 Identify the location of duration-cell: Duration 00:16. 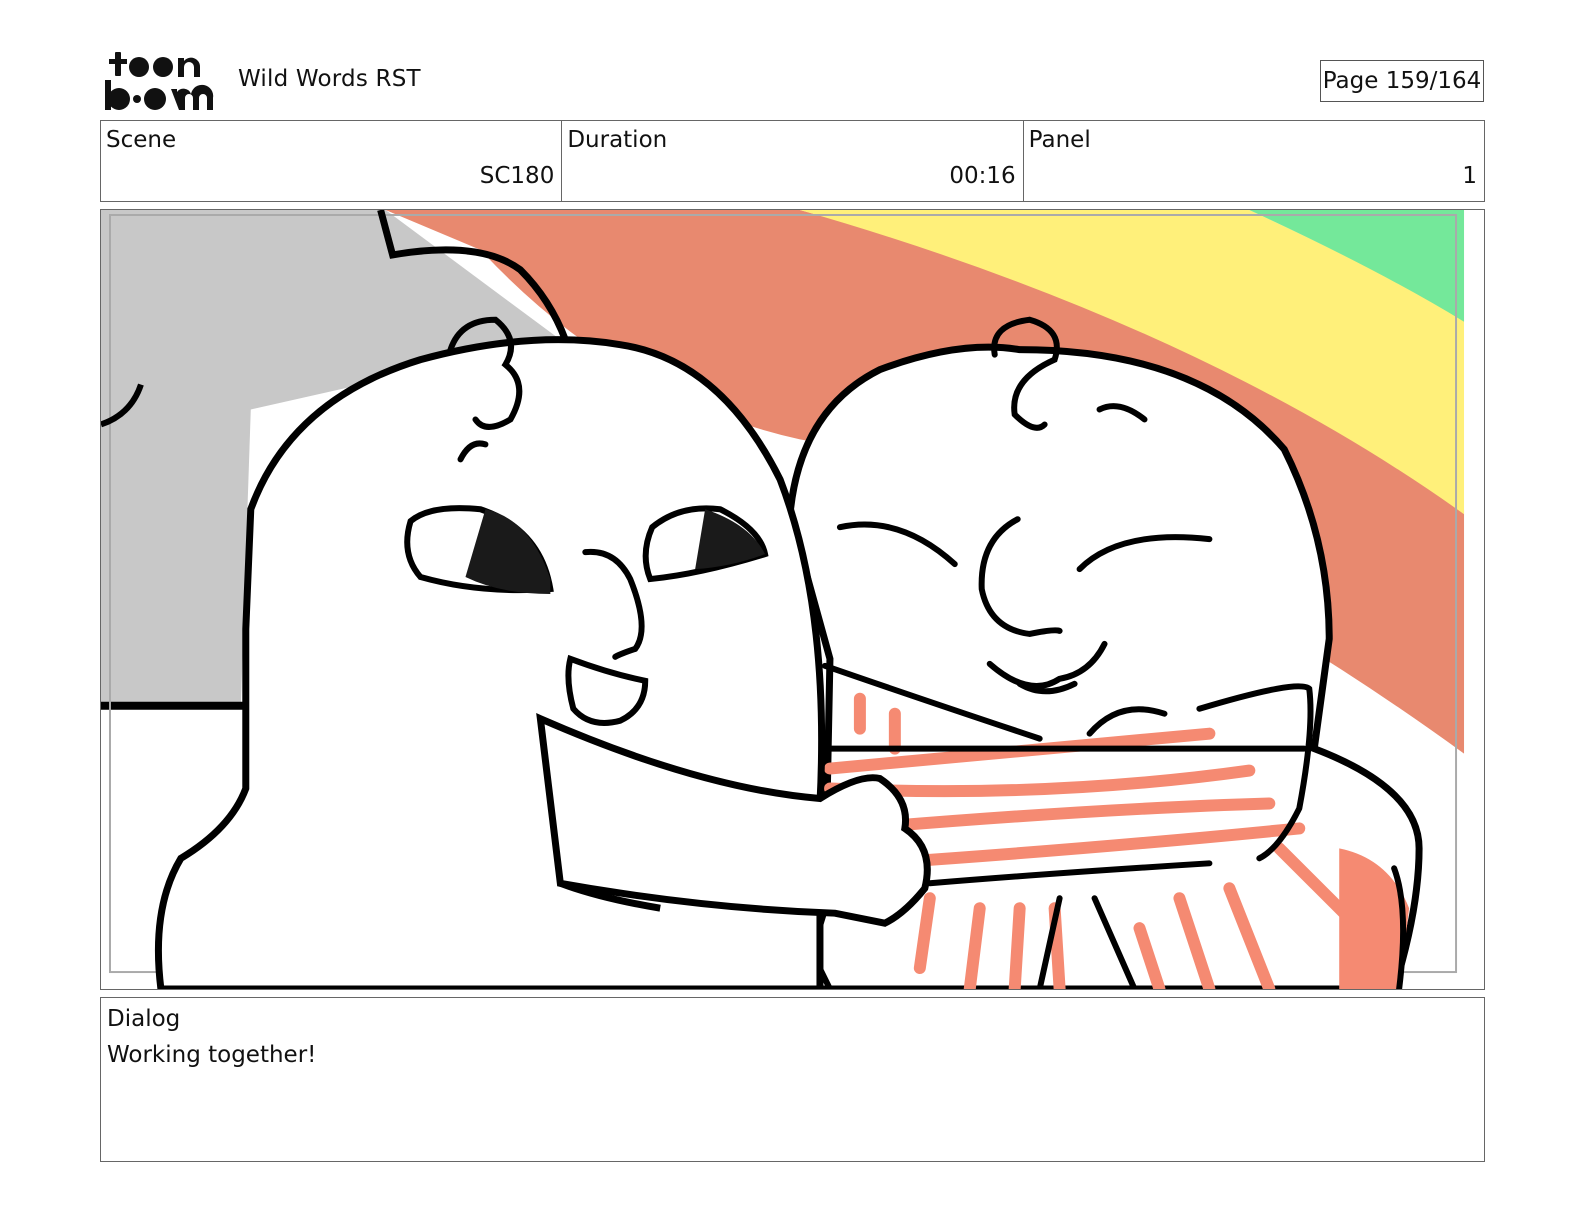
(793, 161).